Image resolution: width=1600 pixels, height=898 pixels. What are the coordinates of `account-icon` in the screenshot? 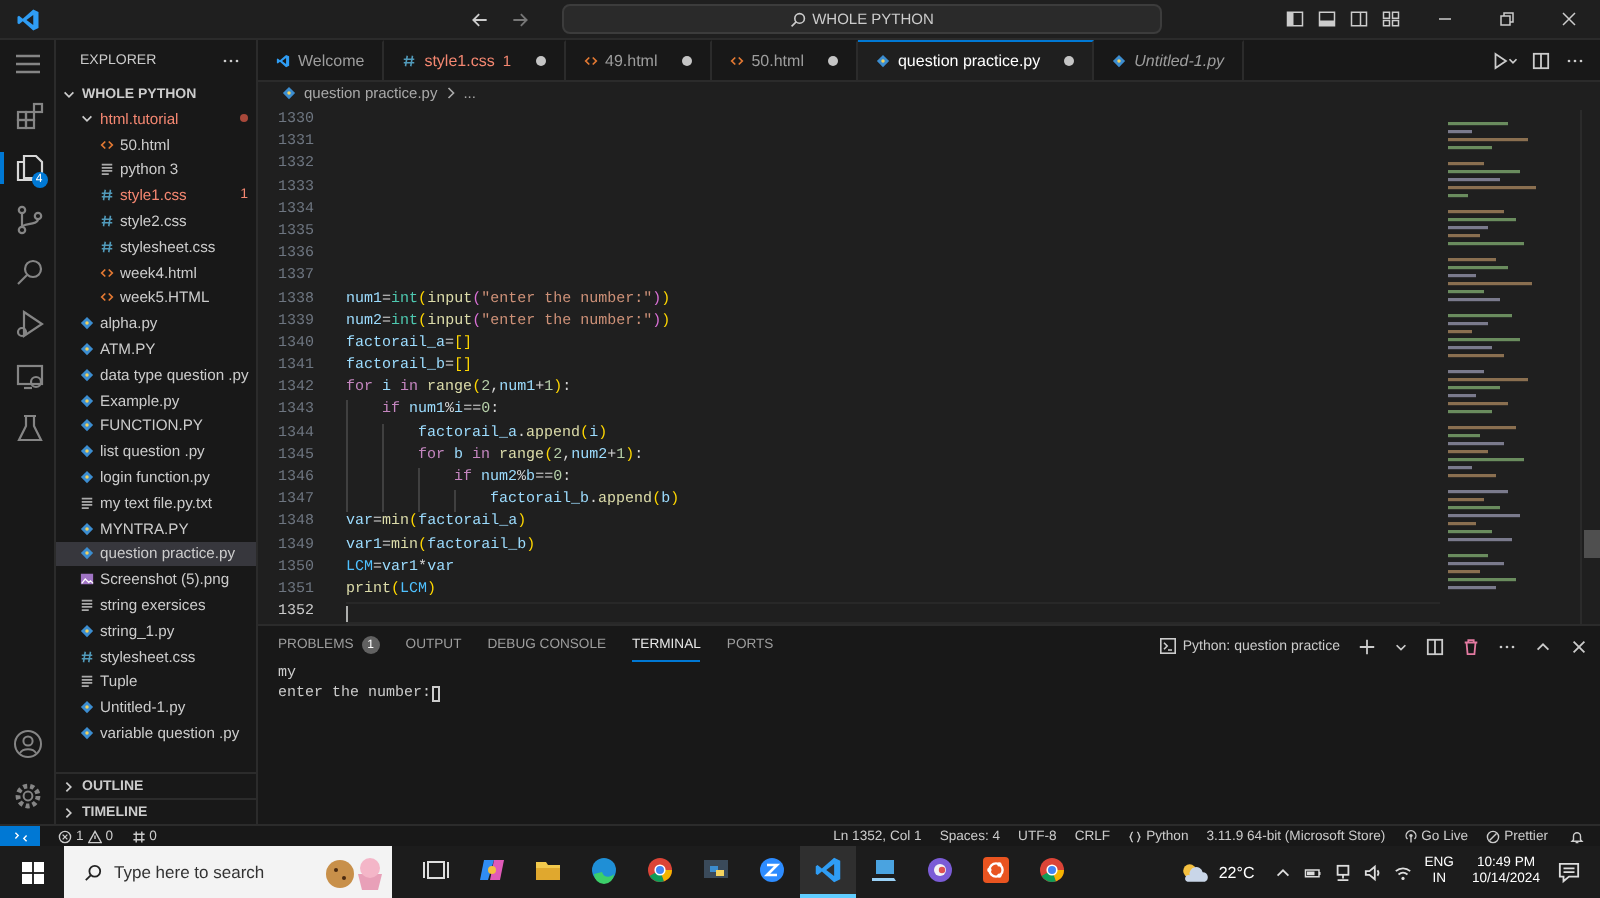 It's located at (27, 744).